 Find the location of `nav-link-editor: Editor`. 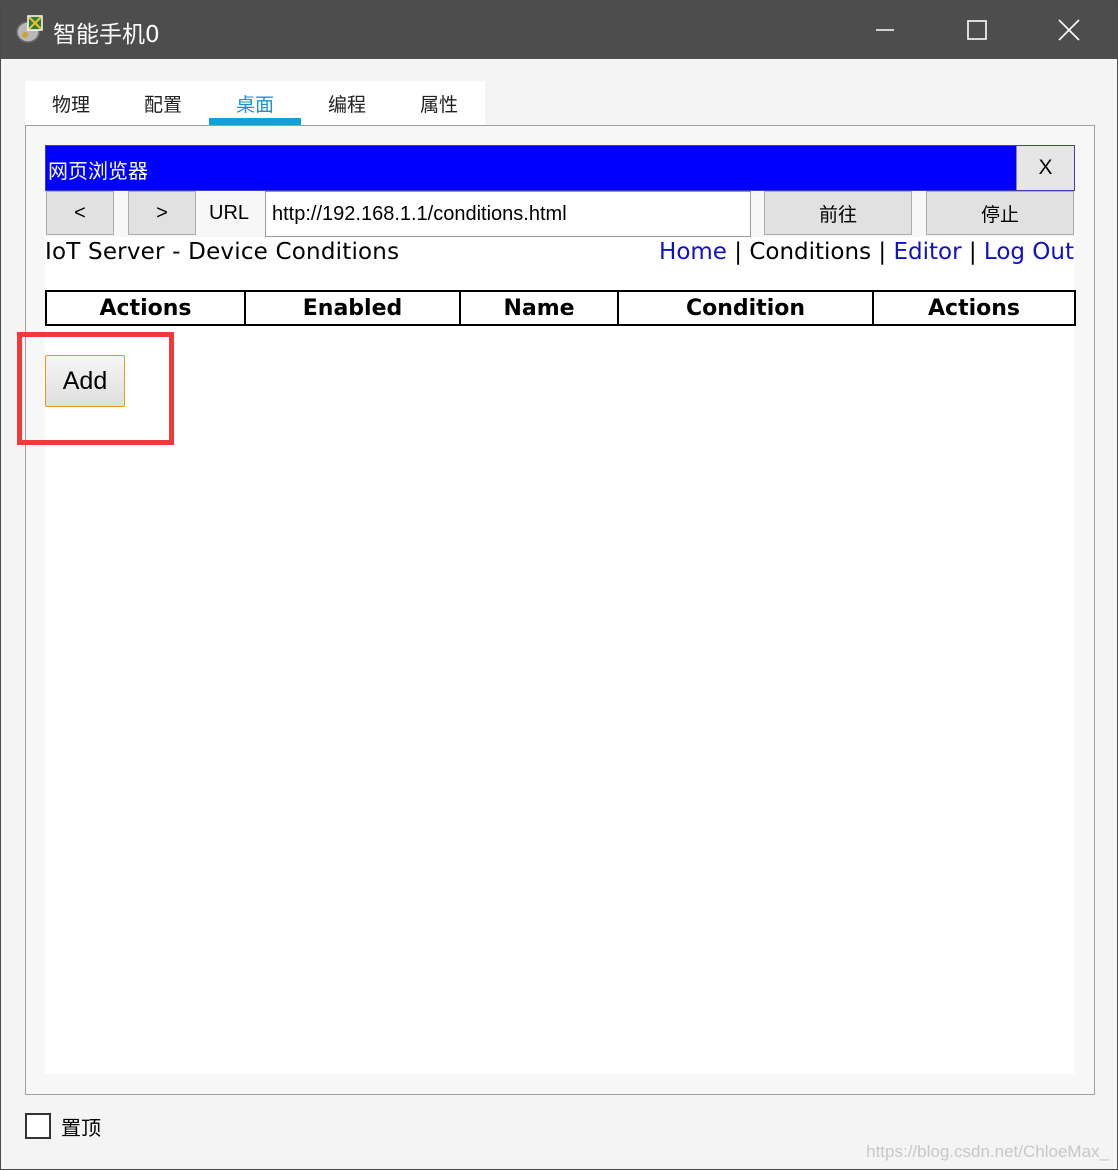

nav-link-editor: Editor is located at coordinates (927, 252).